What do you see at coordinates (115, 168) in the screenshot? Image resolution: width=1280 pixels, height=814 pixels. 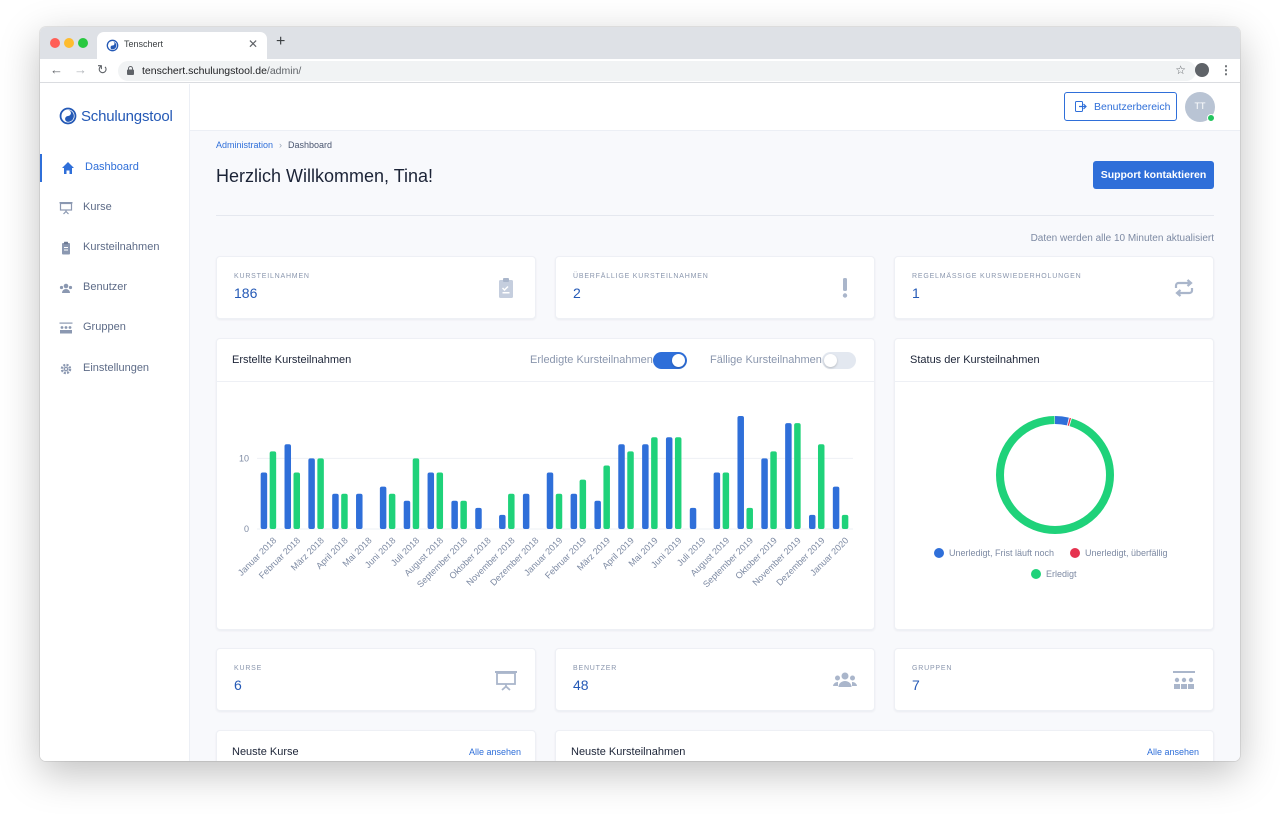 I see `sidebar-item-dashboard: Dashboard` at bounding box center [115, 168].